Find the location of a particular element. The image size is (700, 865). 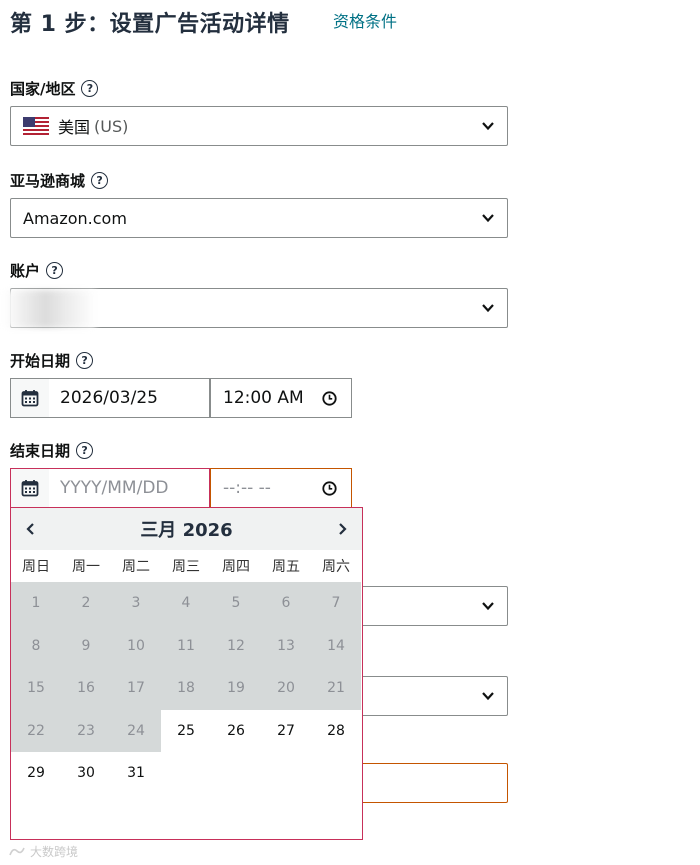

start-date-value: 2026/03/25 is located at coordinates (109, 398).